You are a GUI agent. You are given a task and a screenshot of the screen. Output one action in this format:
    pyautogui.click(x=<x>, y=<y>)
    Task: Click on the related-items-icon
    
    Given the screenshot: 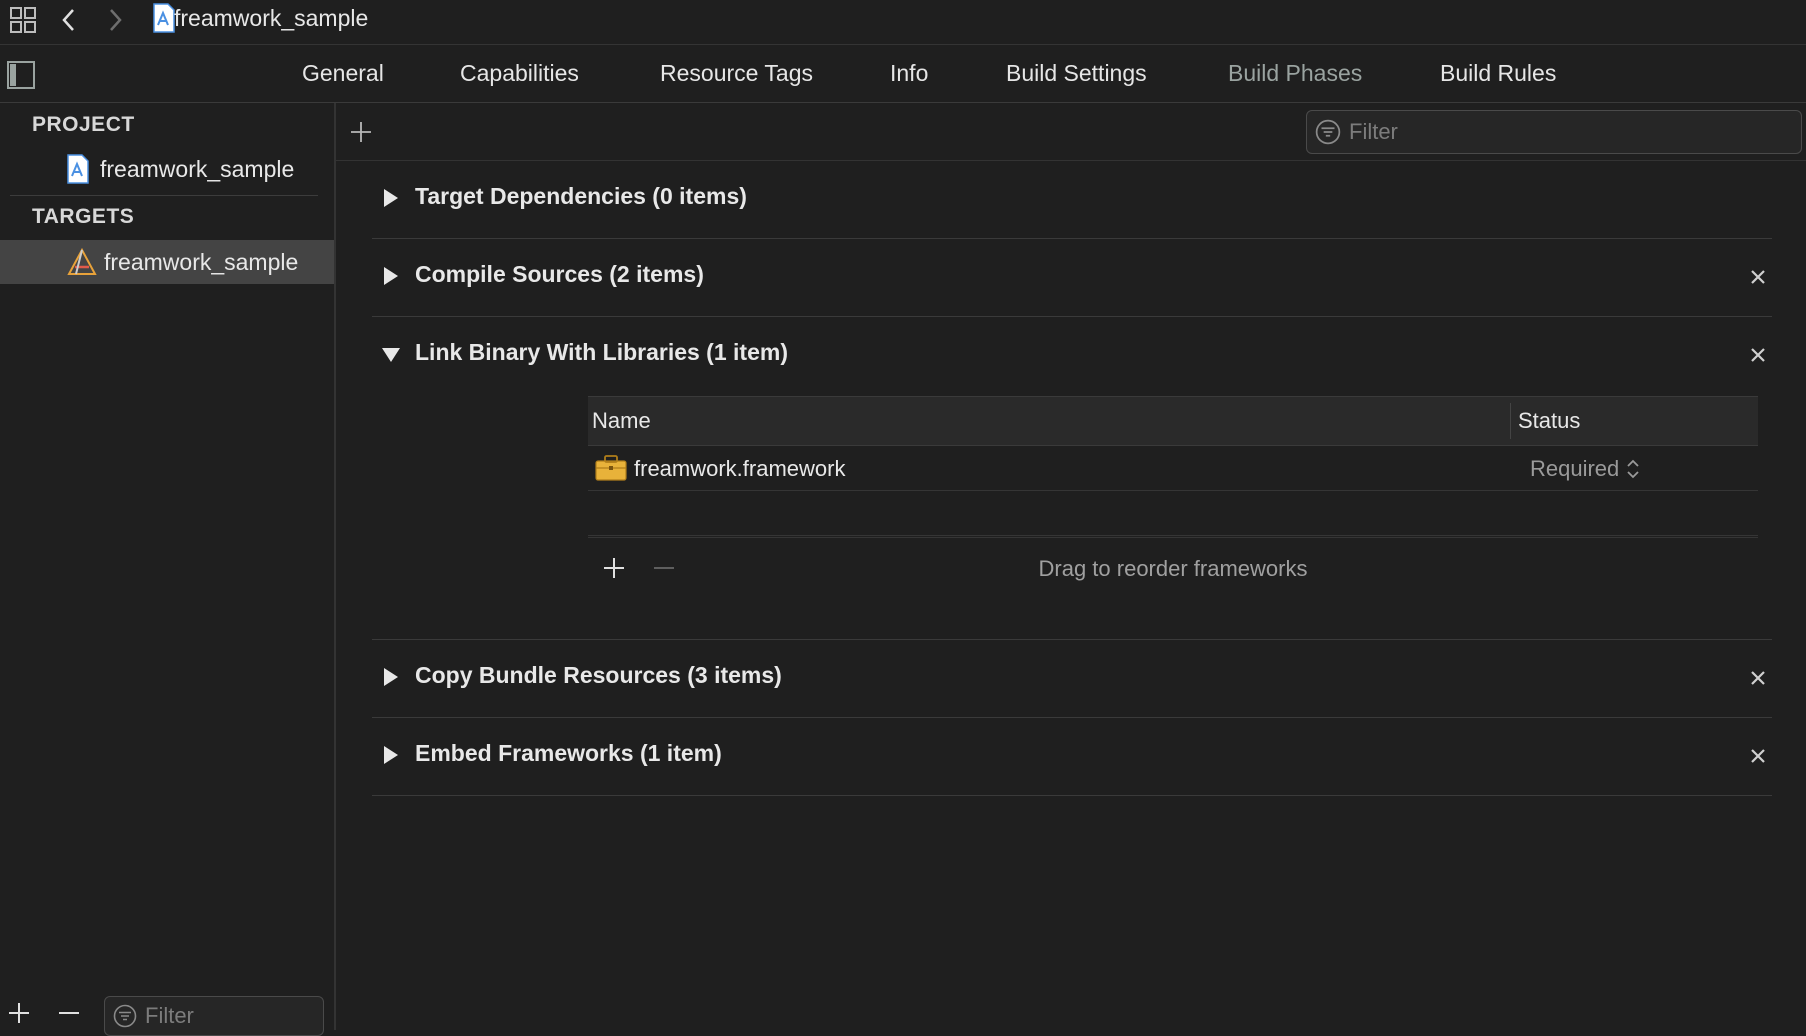 What is the action you would take?
    pyautogui.click(x=23, y=20)
    